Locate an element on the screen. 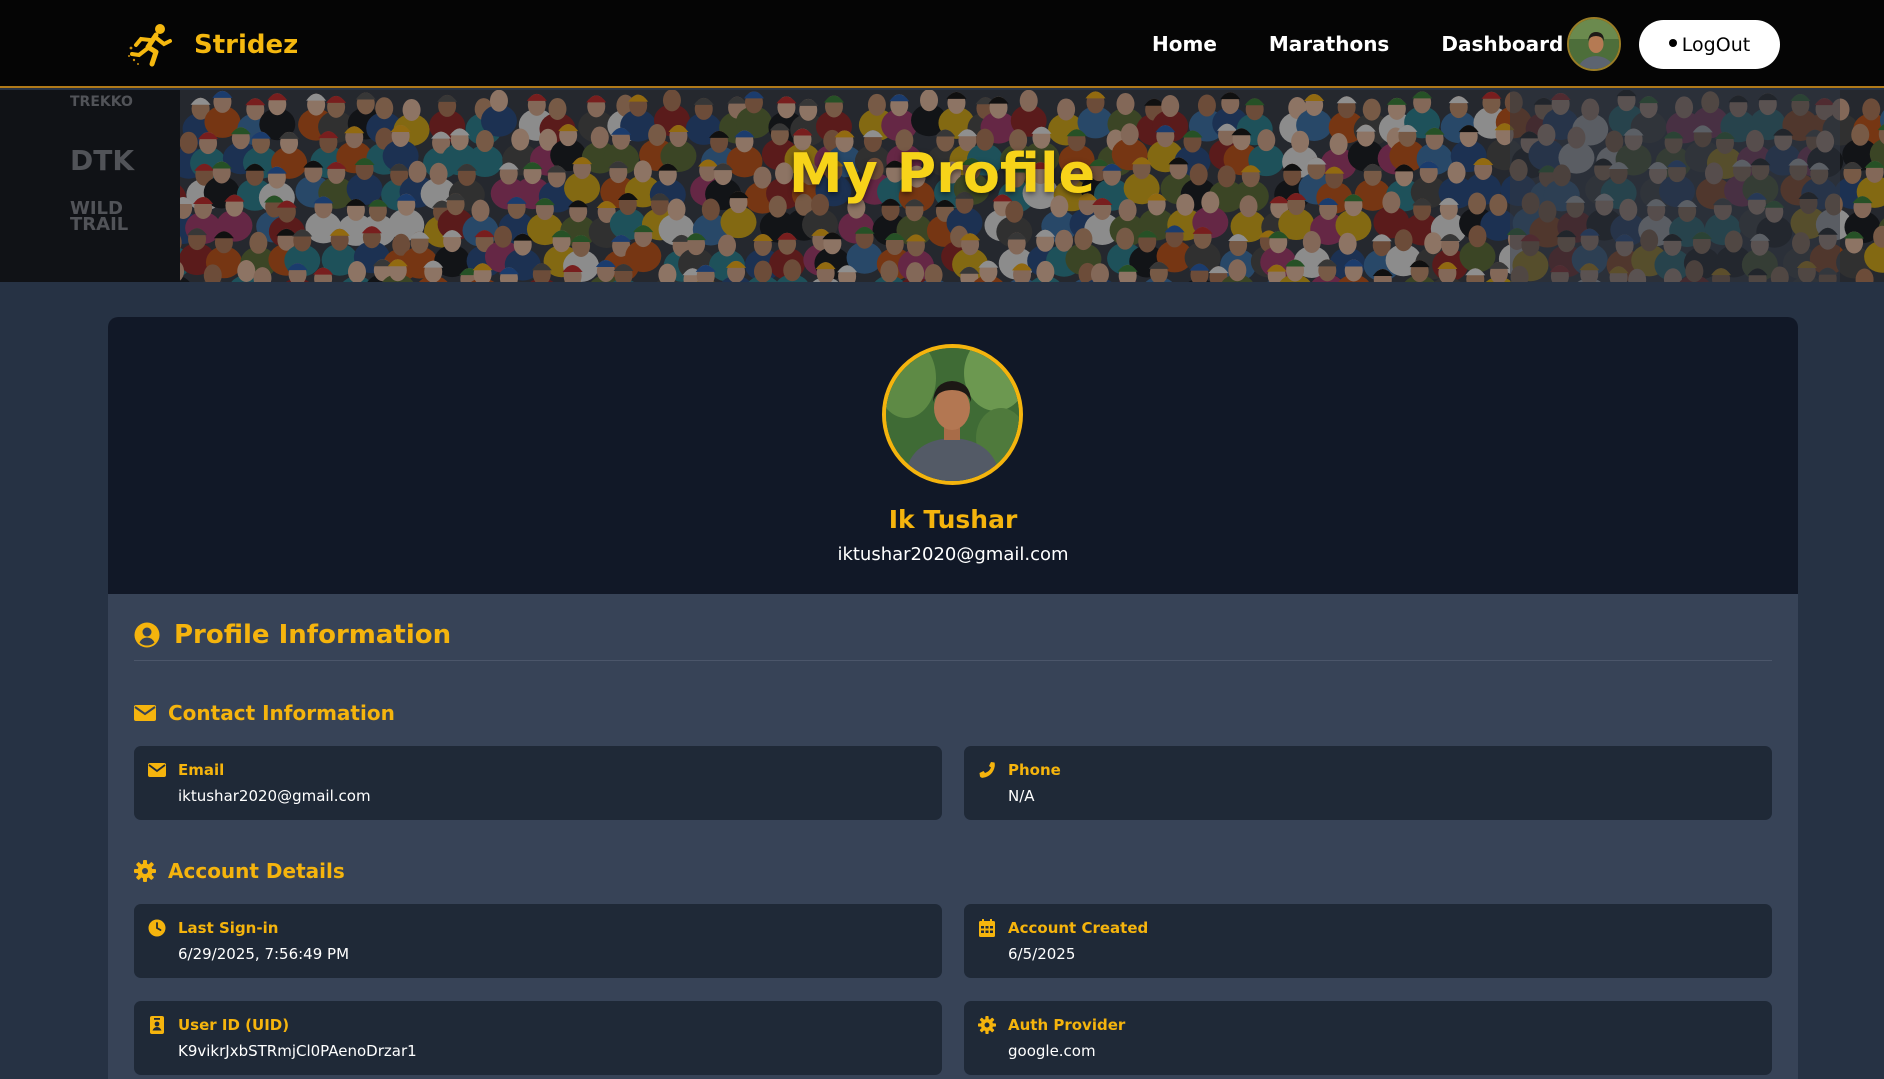 The width and height of the screenshot is (1884, 1079). brand: Stridez is located at coordinates (212, 45).